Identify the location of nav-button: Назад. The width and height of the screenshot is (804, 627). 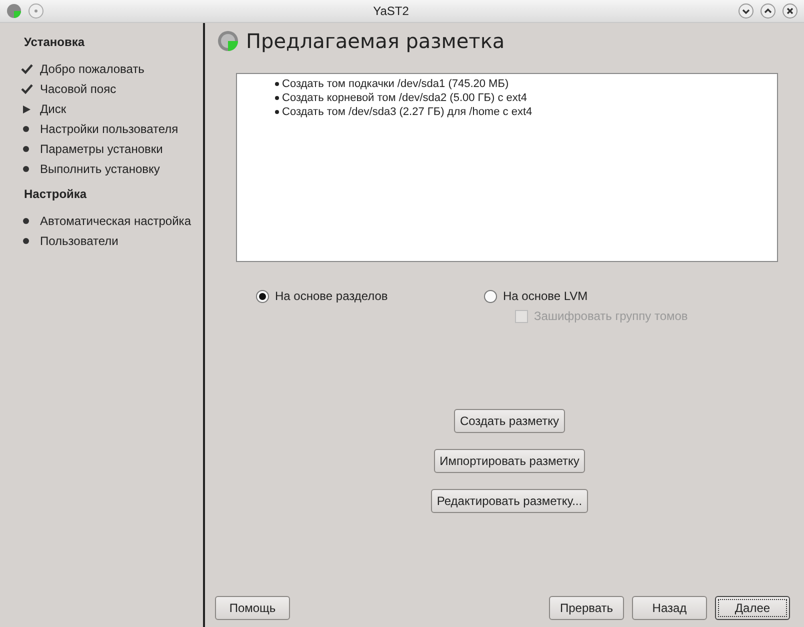
(669, 608).